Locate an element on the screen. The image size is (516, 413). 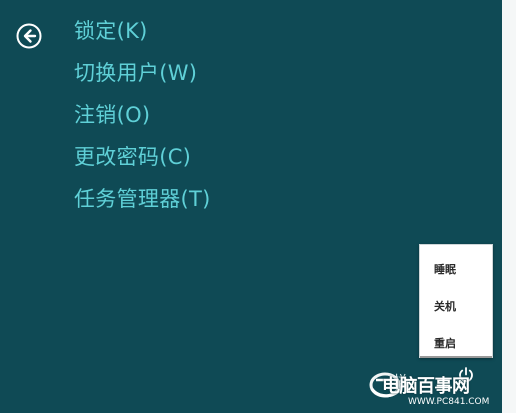
power-options-popup: 睡眠 关机 重启 is located at coordinates (456, 301).